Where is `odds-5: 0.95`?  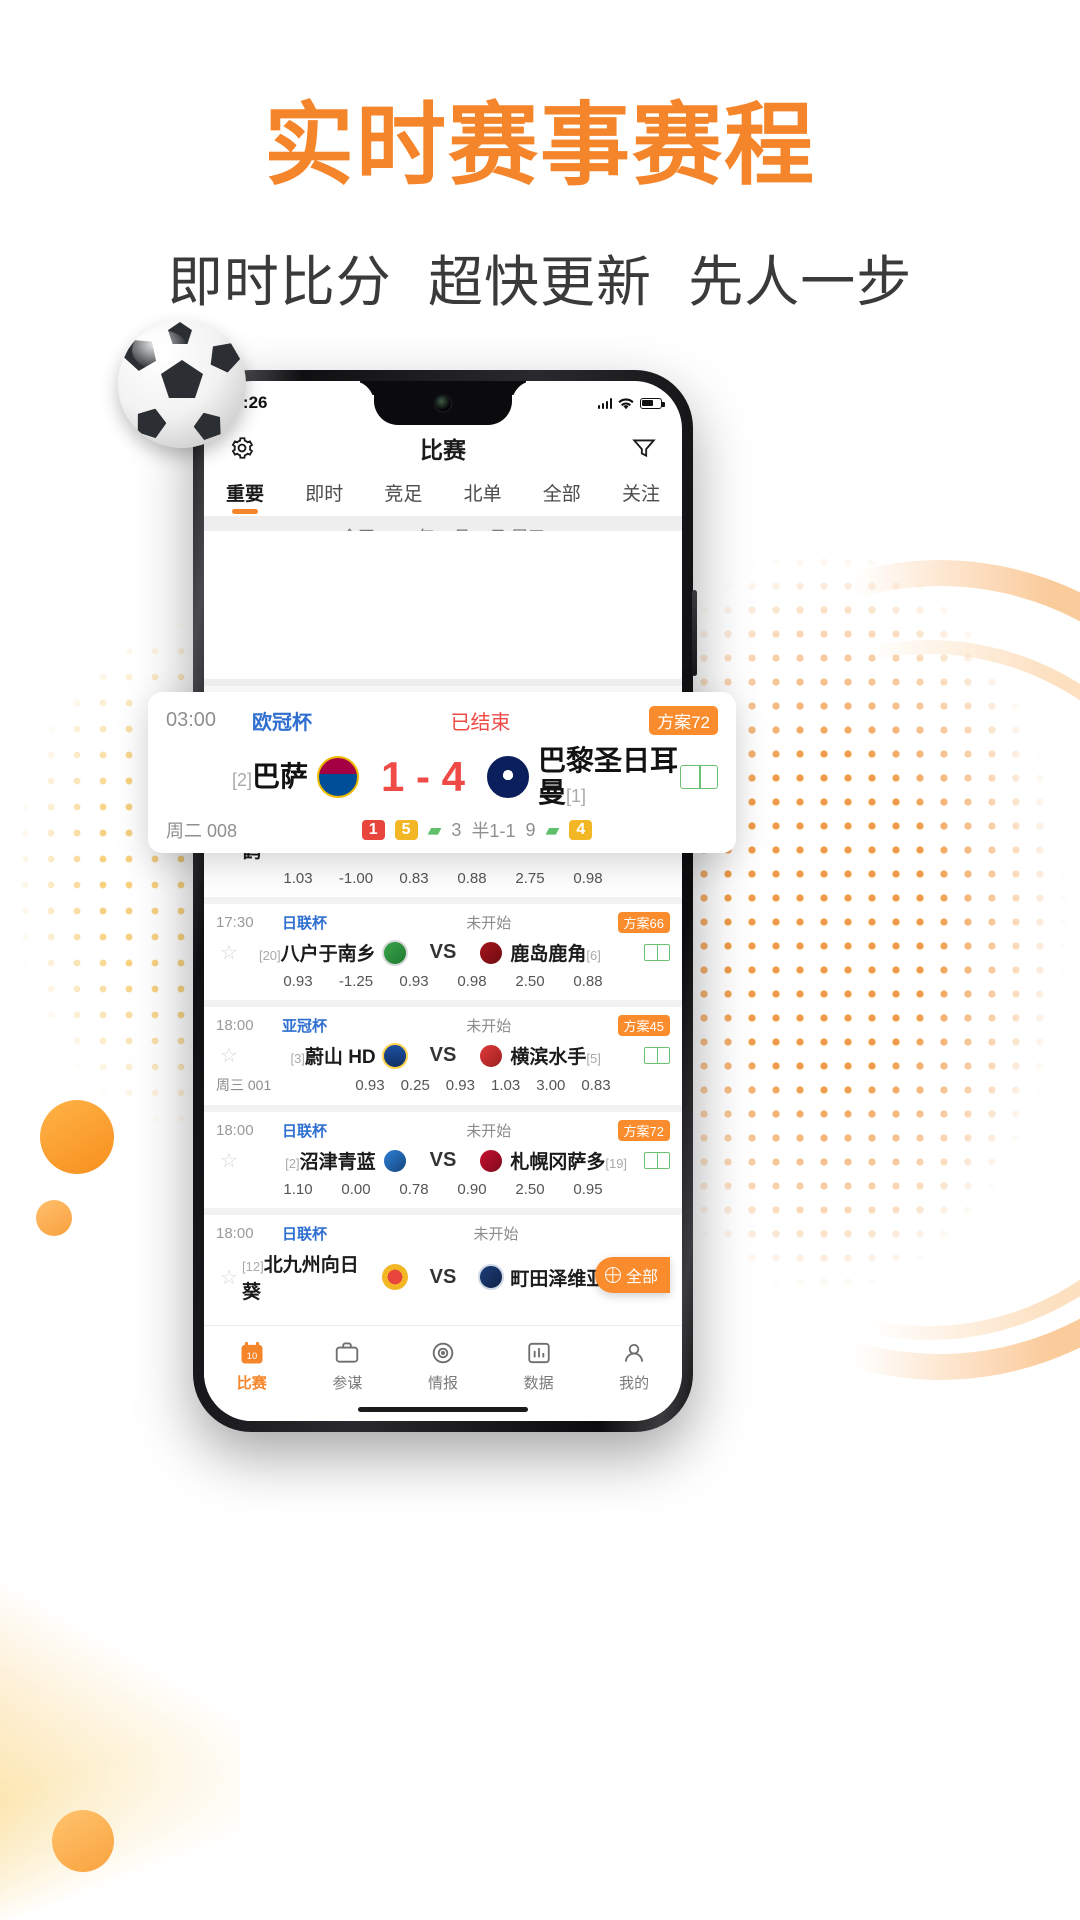
odds-5: 0.95 is located at coordinates (588, 1189).